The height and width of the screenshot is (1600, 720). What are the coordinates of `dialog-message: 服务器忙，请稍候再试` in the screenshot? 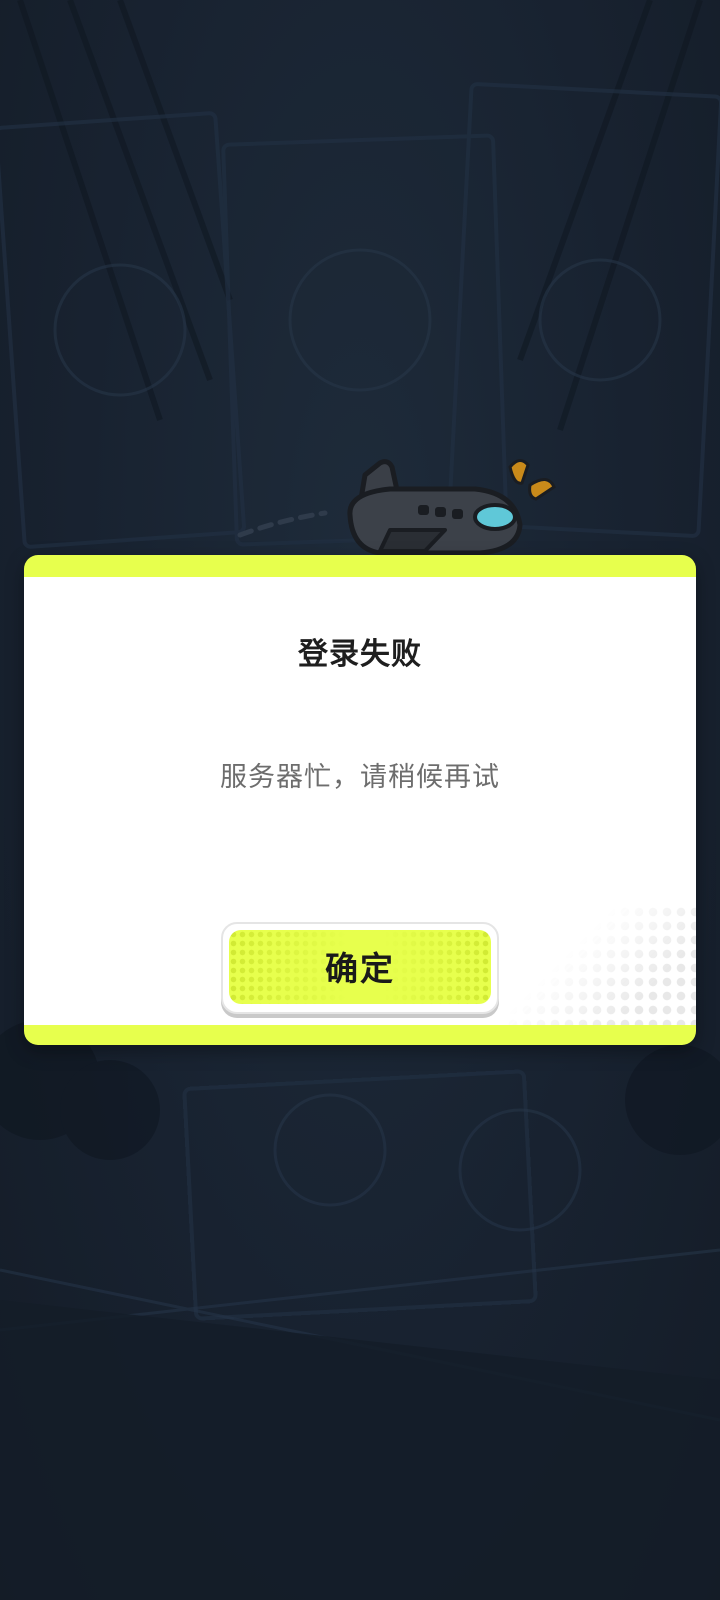 It's located at (360, 777).